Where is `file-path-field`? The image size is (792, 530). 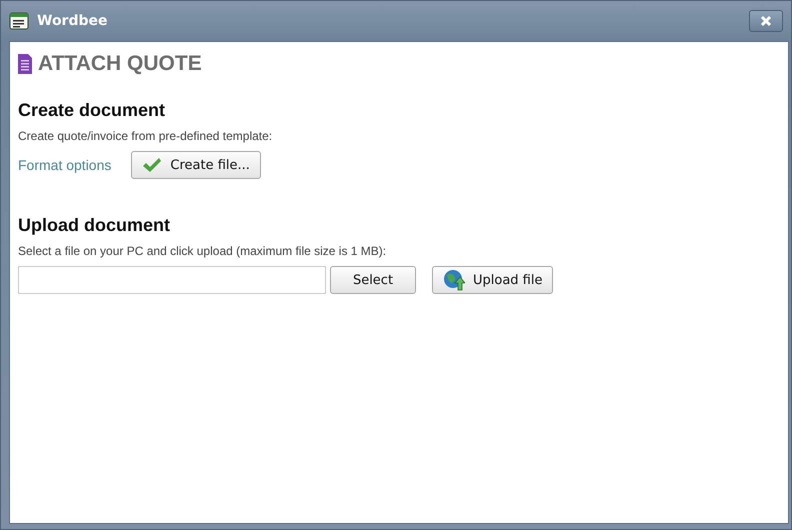 file-path-field is located at coordinates (172, 280).